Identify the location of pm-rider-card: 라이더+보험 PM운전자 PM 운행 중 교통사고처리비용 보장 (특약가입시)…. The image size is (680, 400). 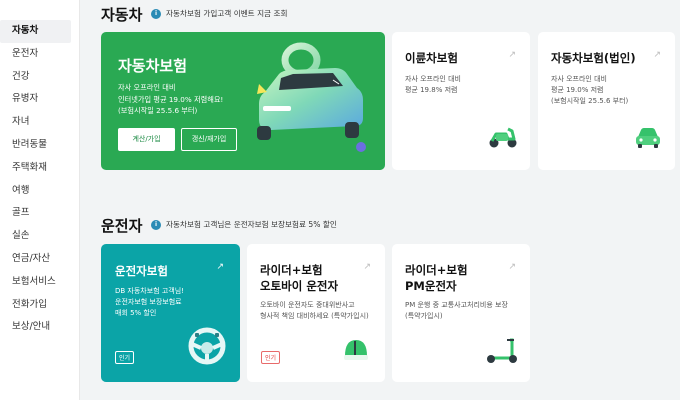
(461, 313).